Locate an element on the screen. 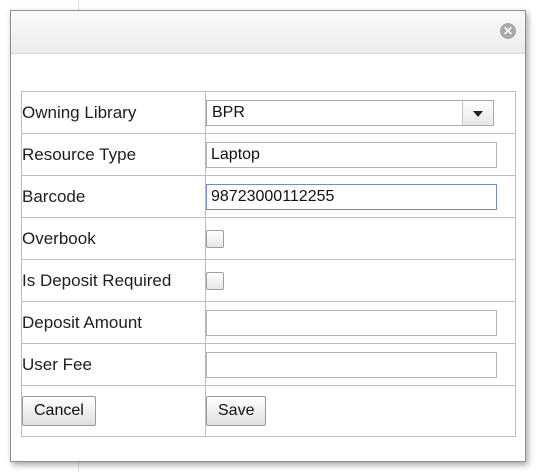 Image resolution: width=537 pixels, height=472 pixels. is-deposit-required-label: Is Deposit Required is located at coordinates (113, 280).